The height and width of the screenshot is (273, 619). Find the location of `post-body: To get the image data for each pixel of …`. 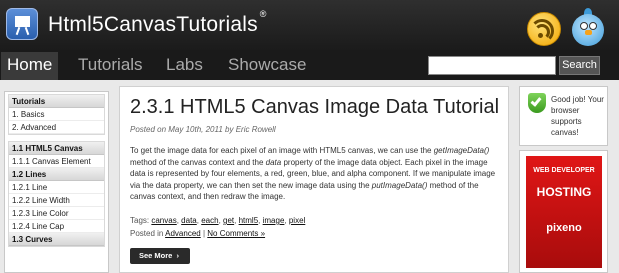

post-body: To get the image data for each pixel of … is located at coordinates (313, 174).